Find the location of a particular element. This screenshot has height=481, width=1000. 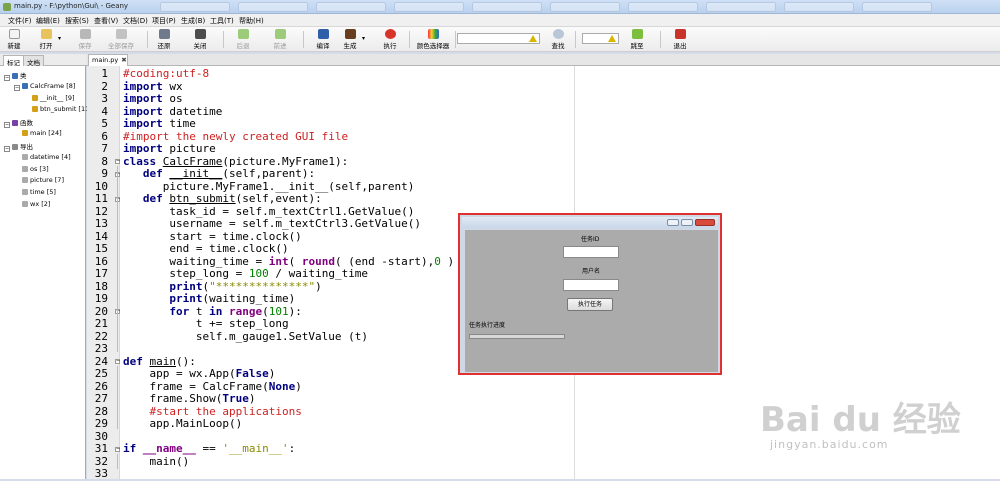

line-number: 3 is located at coordinates (104, 98).